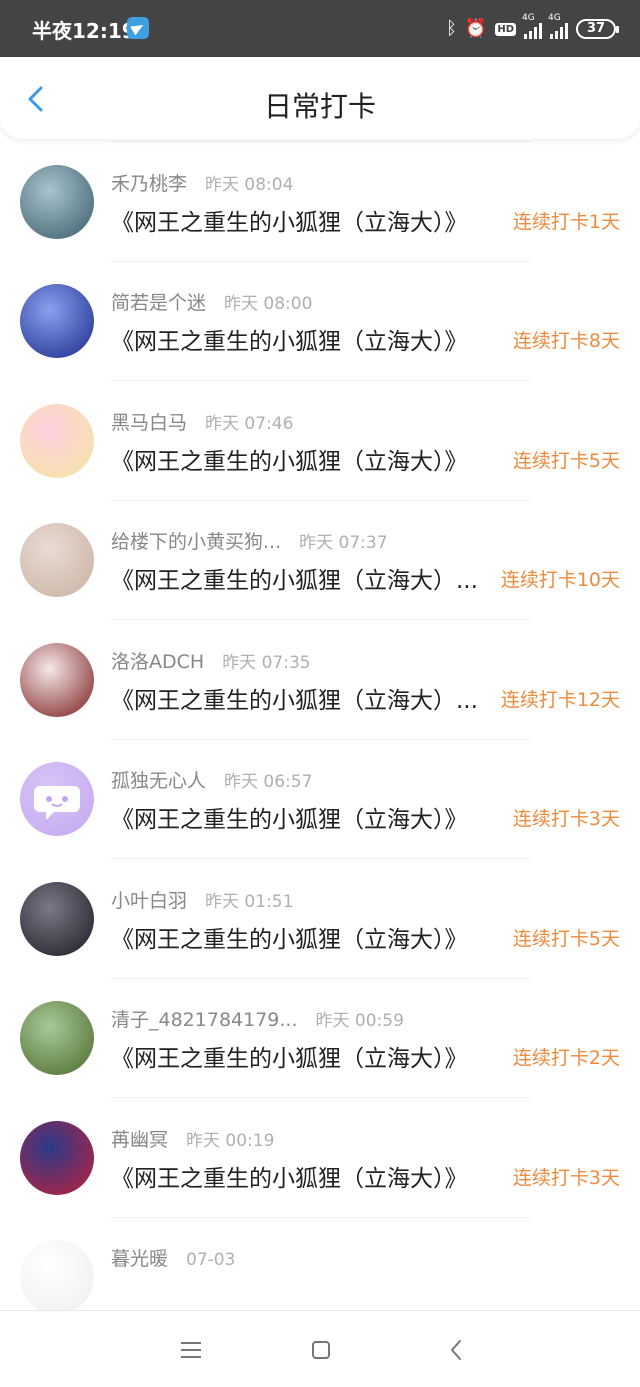  I want to click on streak-label: 连续打卡10天, so click(560, 580).